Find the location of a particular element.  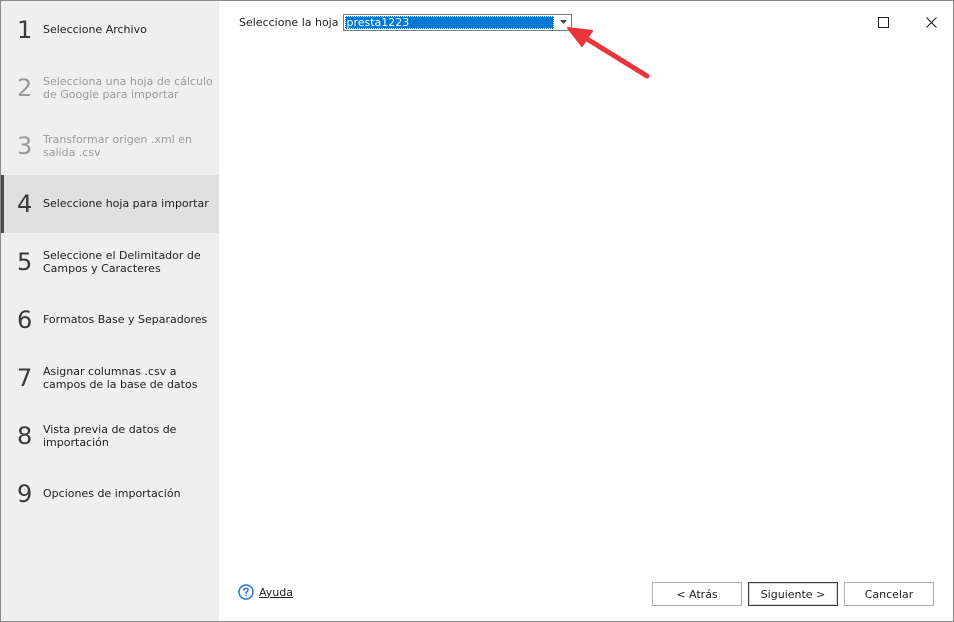

help-link: Ayuda is located at coordinates (265, 592).